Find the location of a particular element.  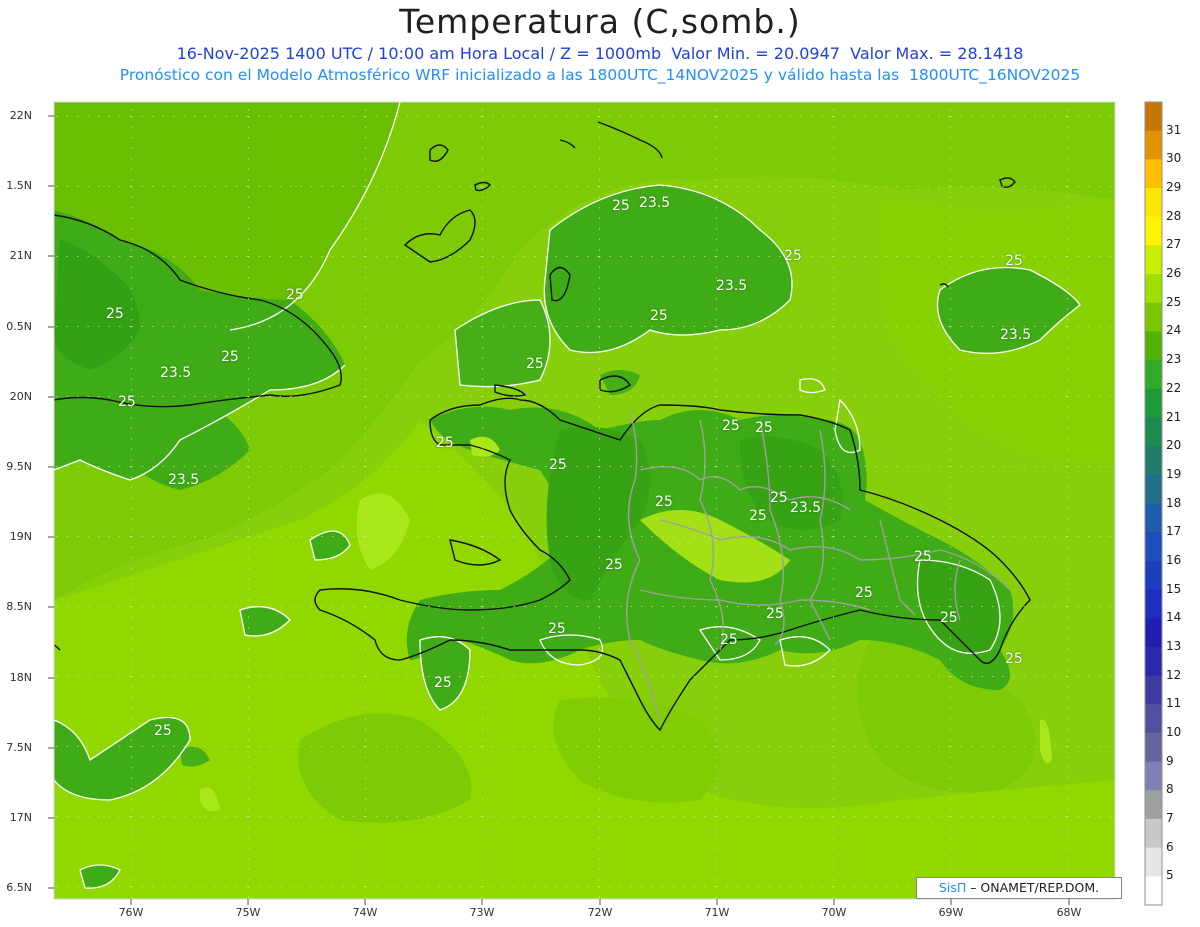

colorbar-label: 18 is located at coordinates (1174, 502).